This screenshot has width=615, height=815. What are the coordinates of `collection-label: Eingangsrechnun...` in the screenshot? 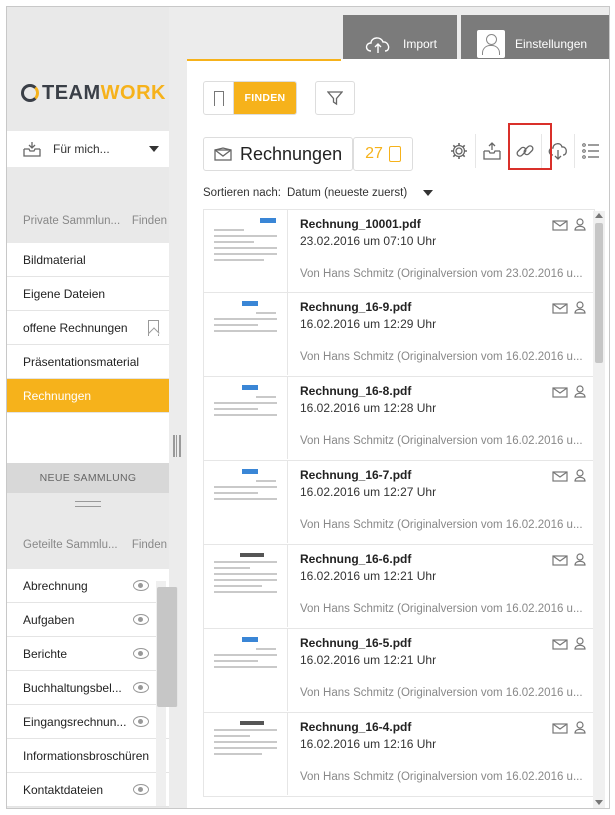 It's located at (75, 721).